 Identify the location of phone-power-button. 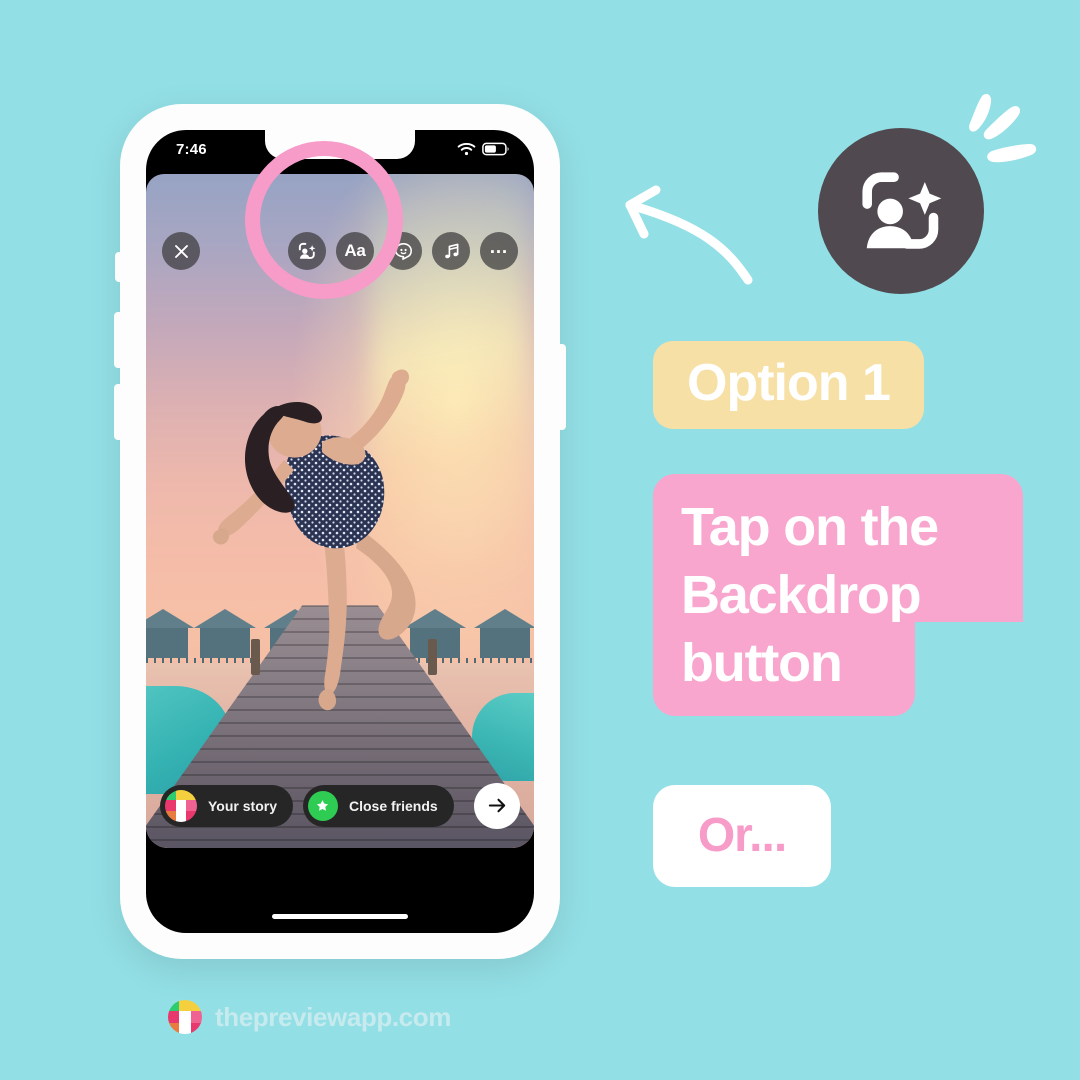
(562, 387).